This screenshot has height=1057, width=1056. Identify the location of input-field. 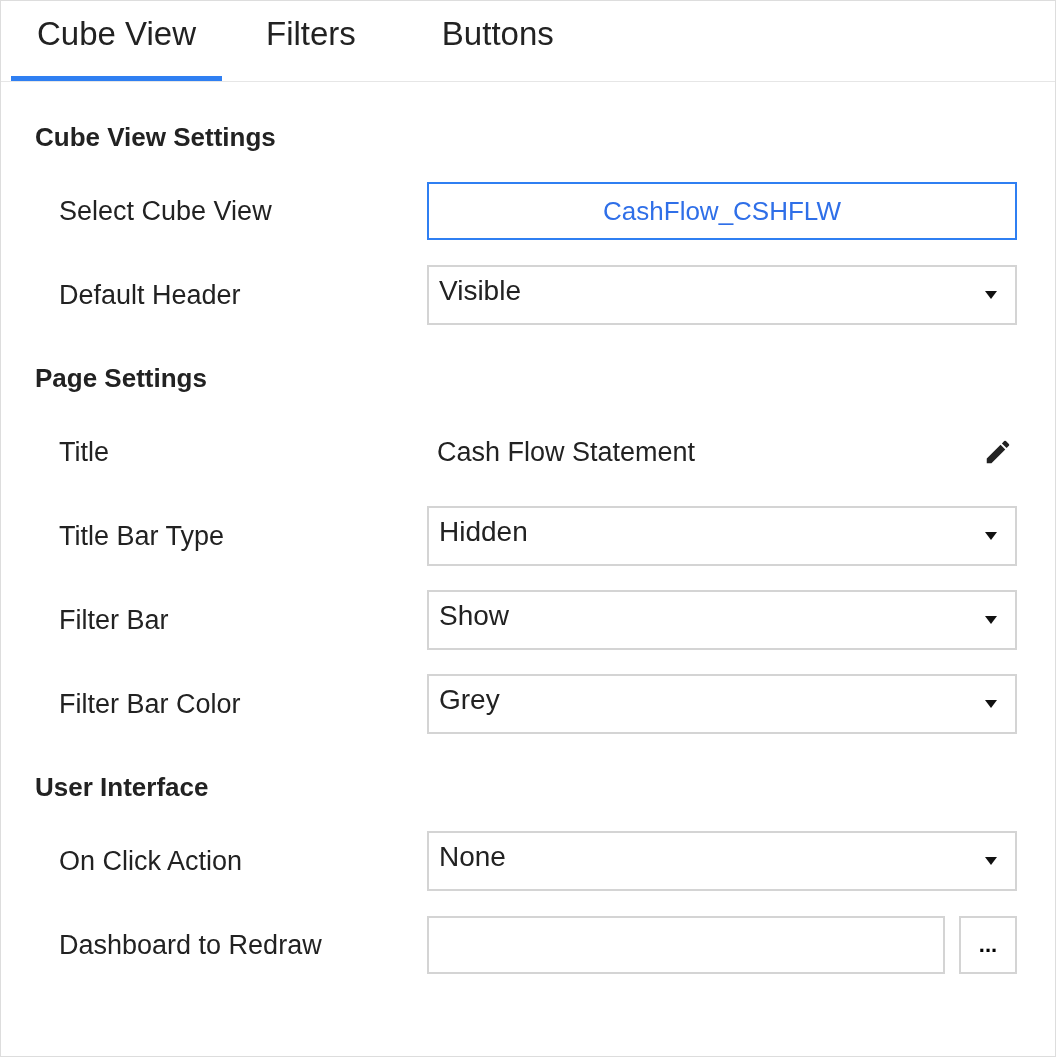
(686, 945).